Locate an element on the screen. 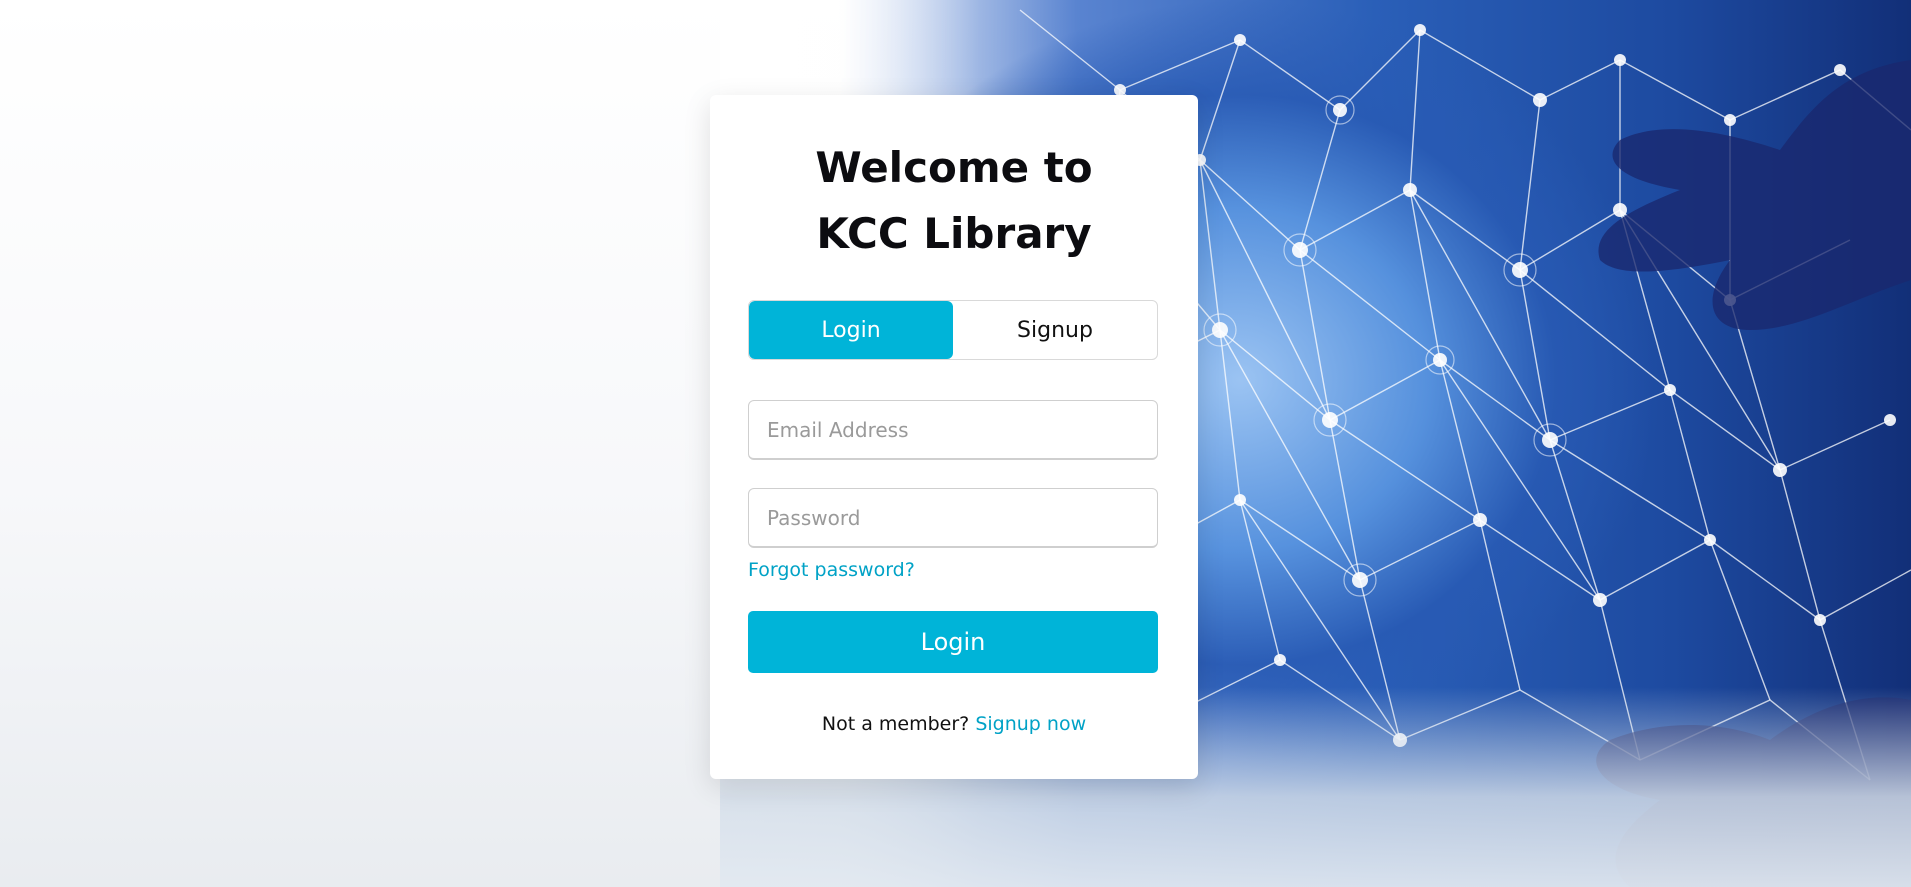 The height and width of the screenshot is (887, 1911). signup-now-link: Signup now is located at coordinates (1030, 724).